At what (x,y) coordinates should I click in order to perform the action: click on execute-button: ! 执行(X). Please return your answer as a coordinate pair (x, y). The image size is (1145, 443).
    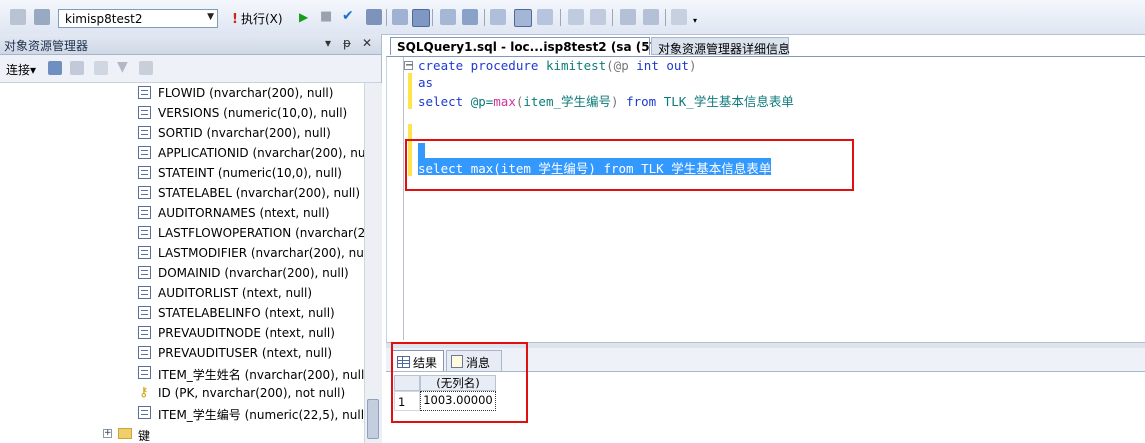
    Looking at the image, I should click on (257, 19).